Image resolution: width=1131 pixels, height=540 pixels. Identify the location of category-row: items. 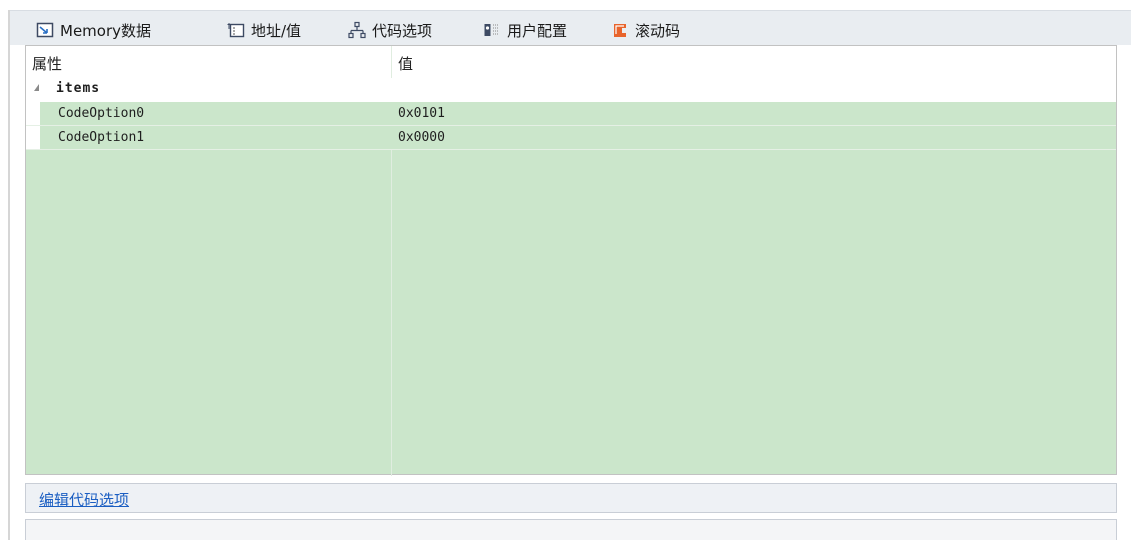
(571, 90).